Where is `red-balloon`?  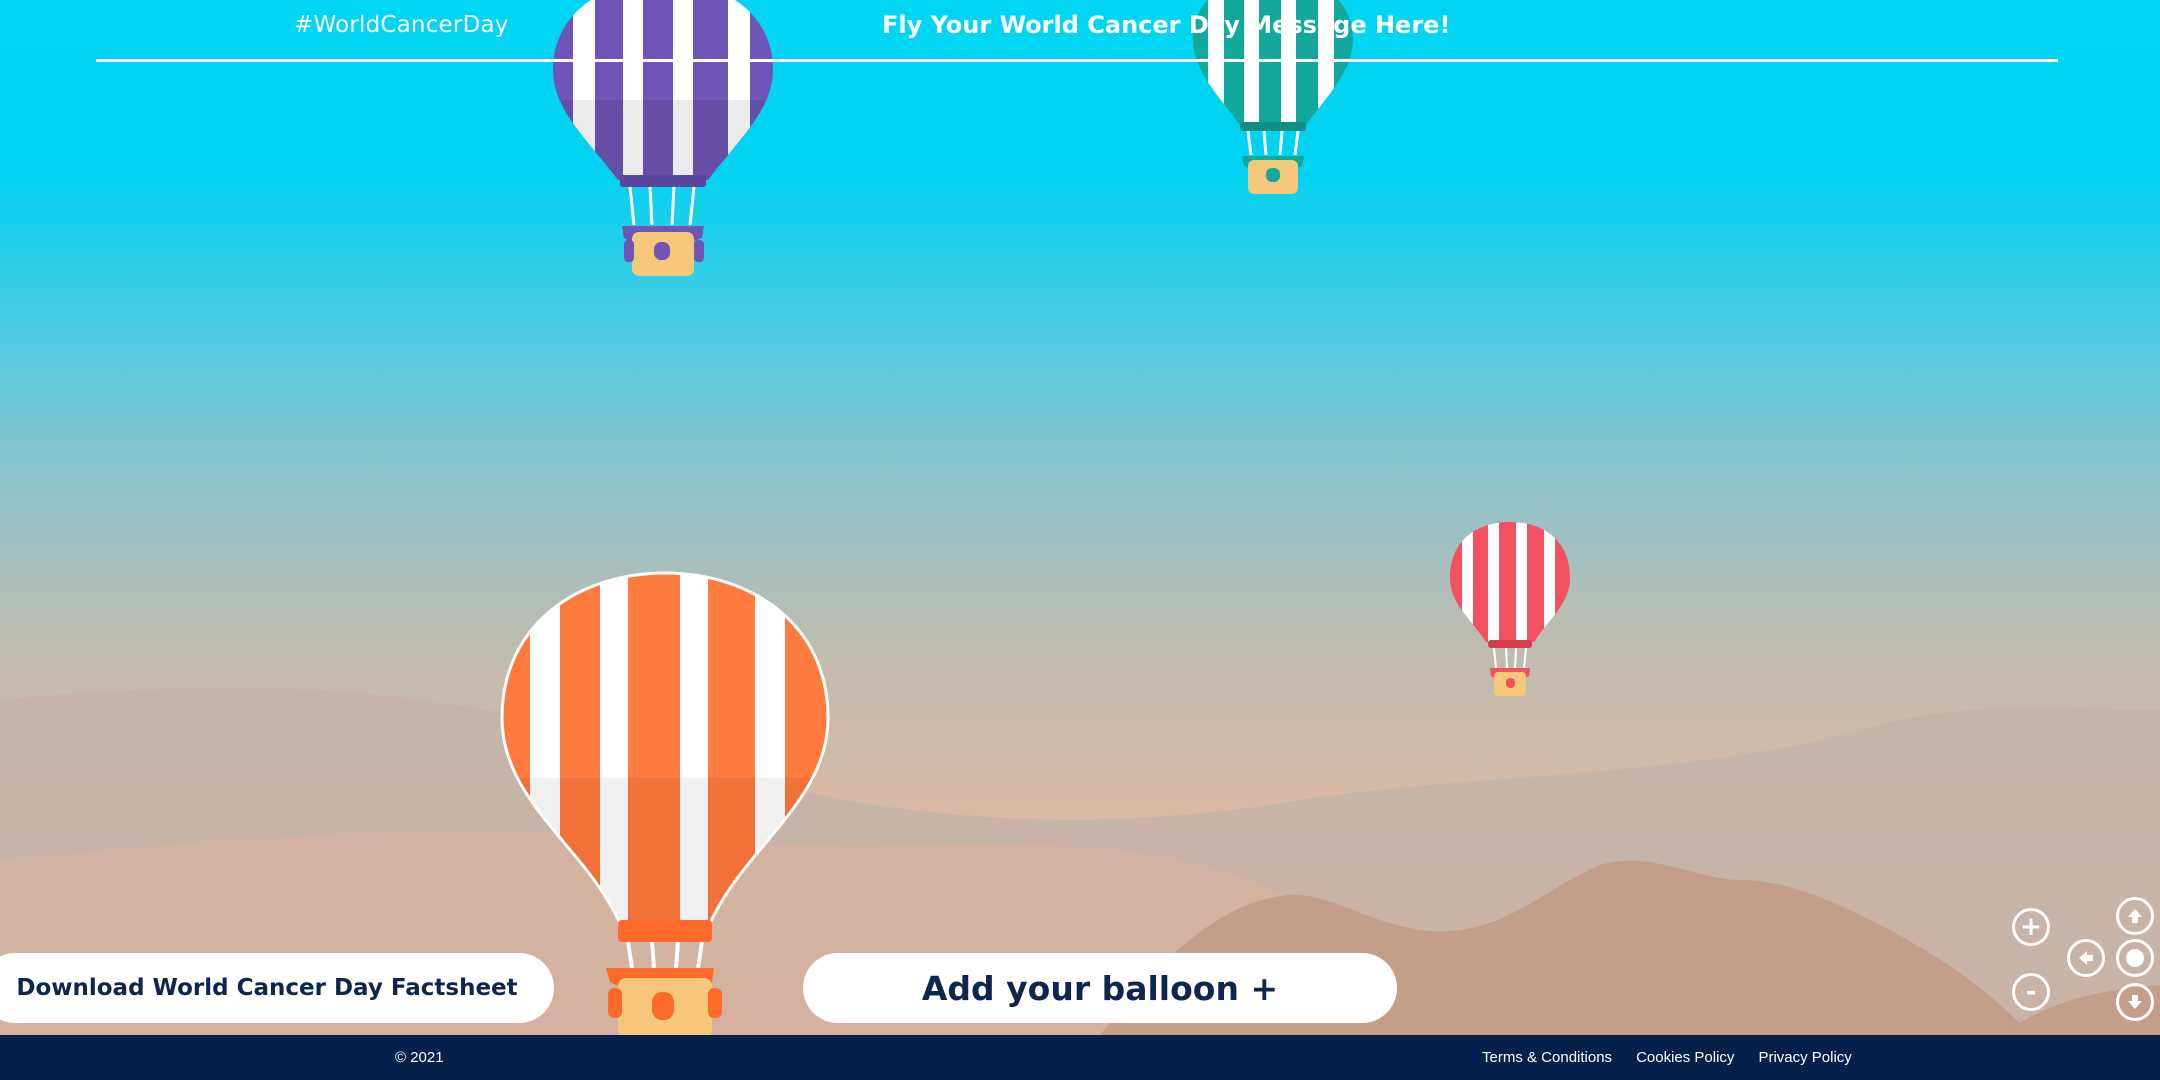 red-balloon is located at coordinates (1510, 610).